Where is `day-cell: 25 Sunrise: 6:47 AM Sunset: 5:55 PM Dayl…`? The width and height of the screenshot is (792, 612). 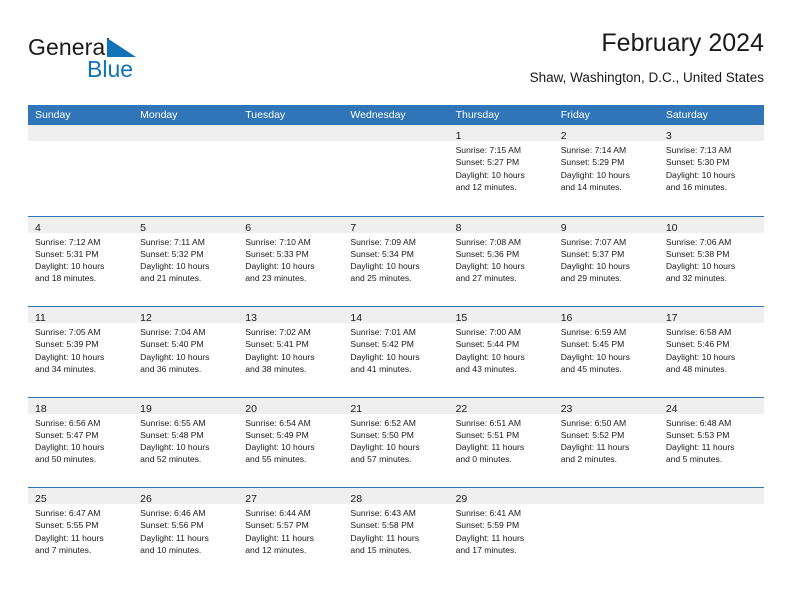
day-cell: 25 Sunrise: 6:47 AM Sunset: 5:55 PM Dayl… is located at coordinates (81, 533).